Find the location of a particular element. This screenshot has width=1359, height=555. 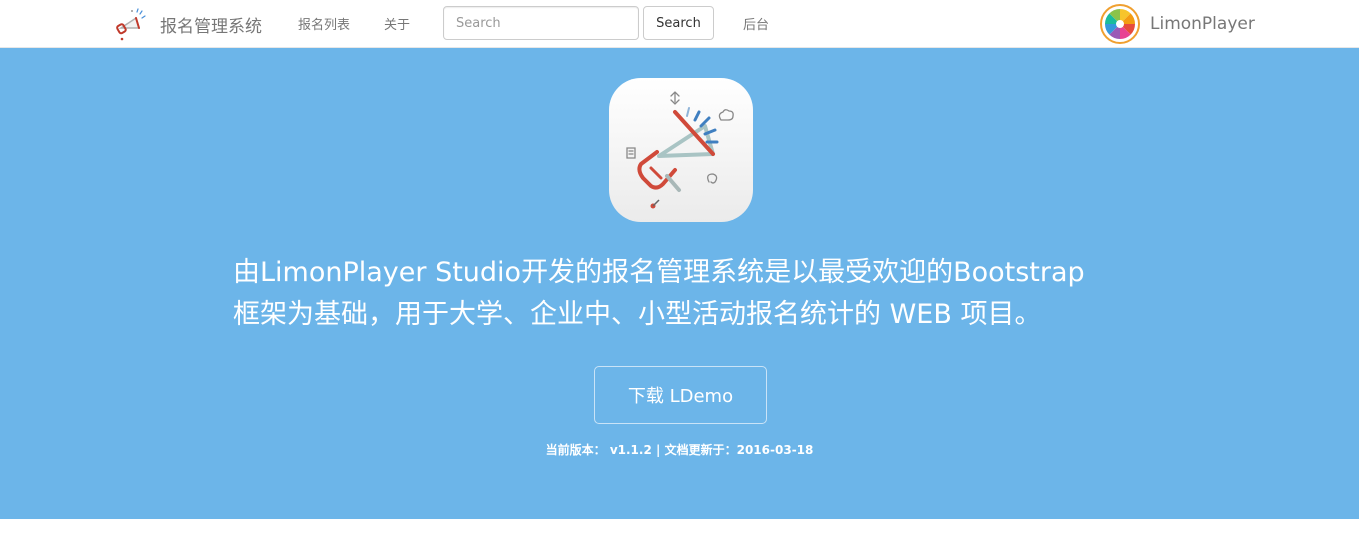

nav-link-signup-list: 报名列表 is located at coordinates (324, 23).